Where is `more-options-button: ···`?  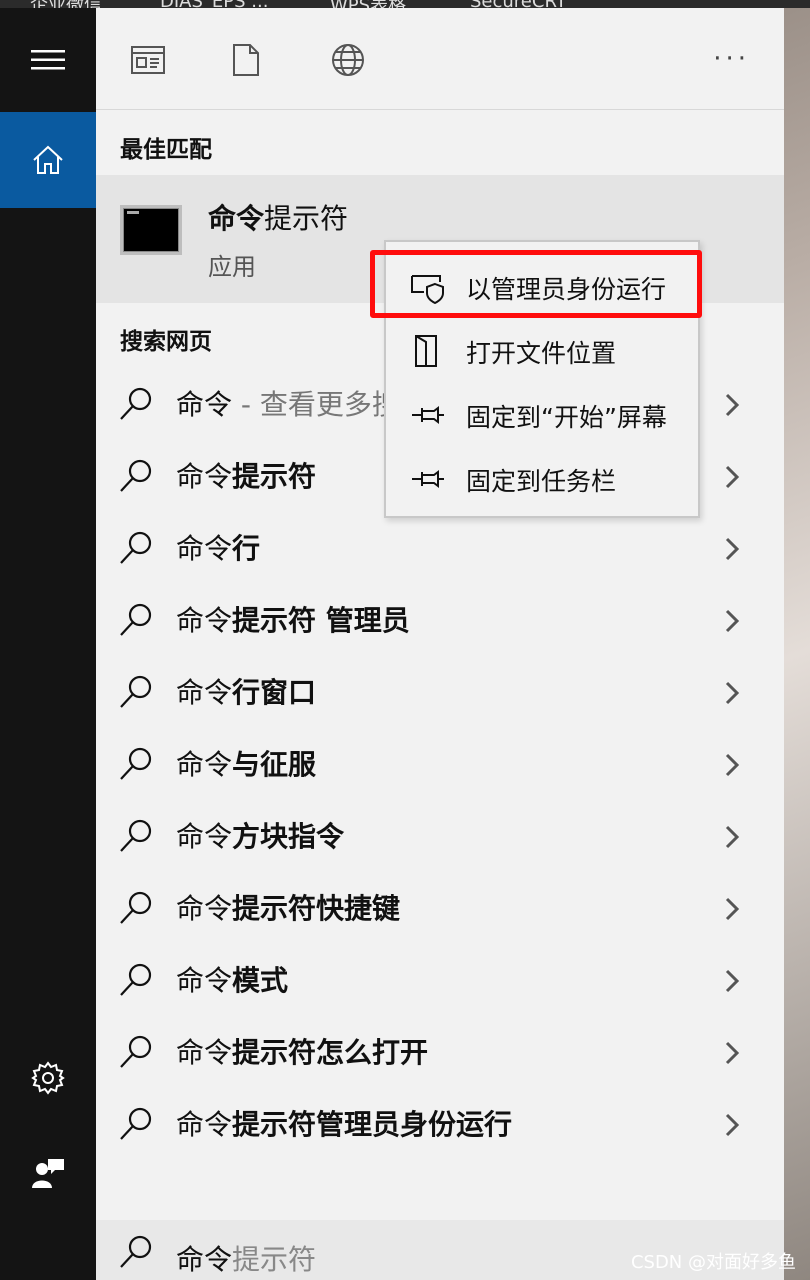
more-options-button: ··· is located at coordinates (731, 59).